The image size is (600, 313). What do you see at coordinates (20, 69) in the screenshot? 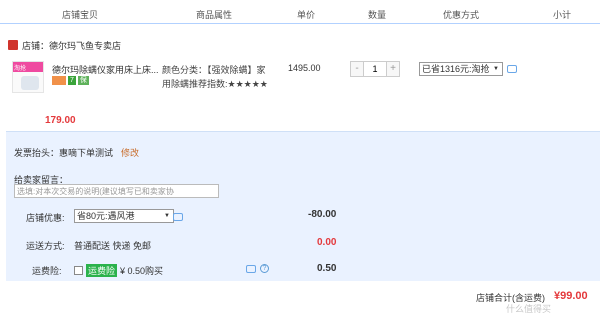
I see `thumb-label: 淘抢` at bounding box center [20, 69].